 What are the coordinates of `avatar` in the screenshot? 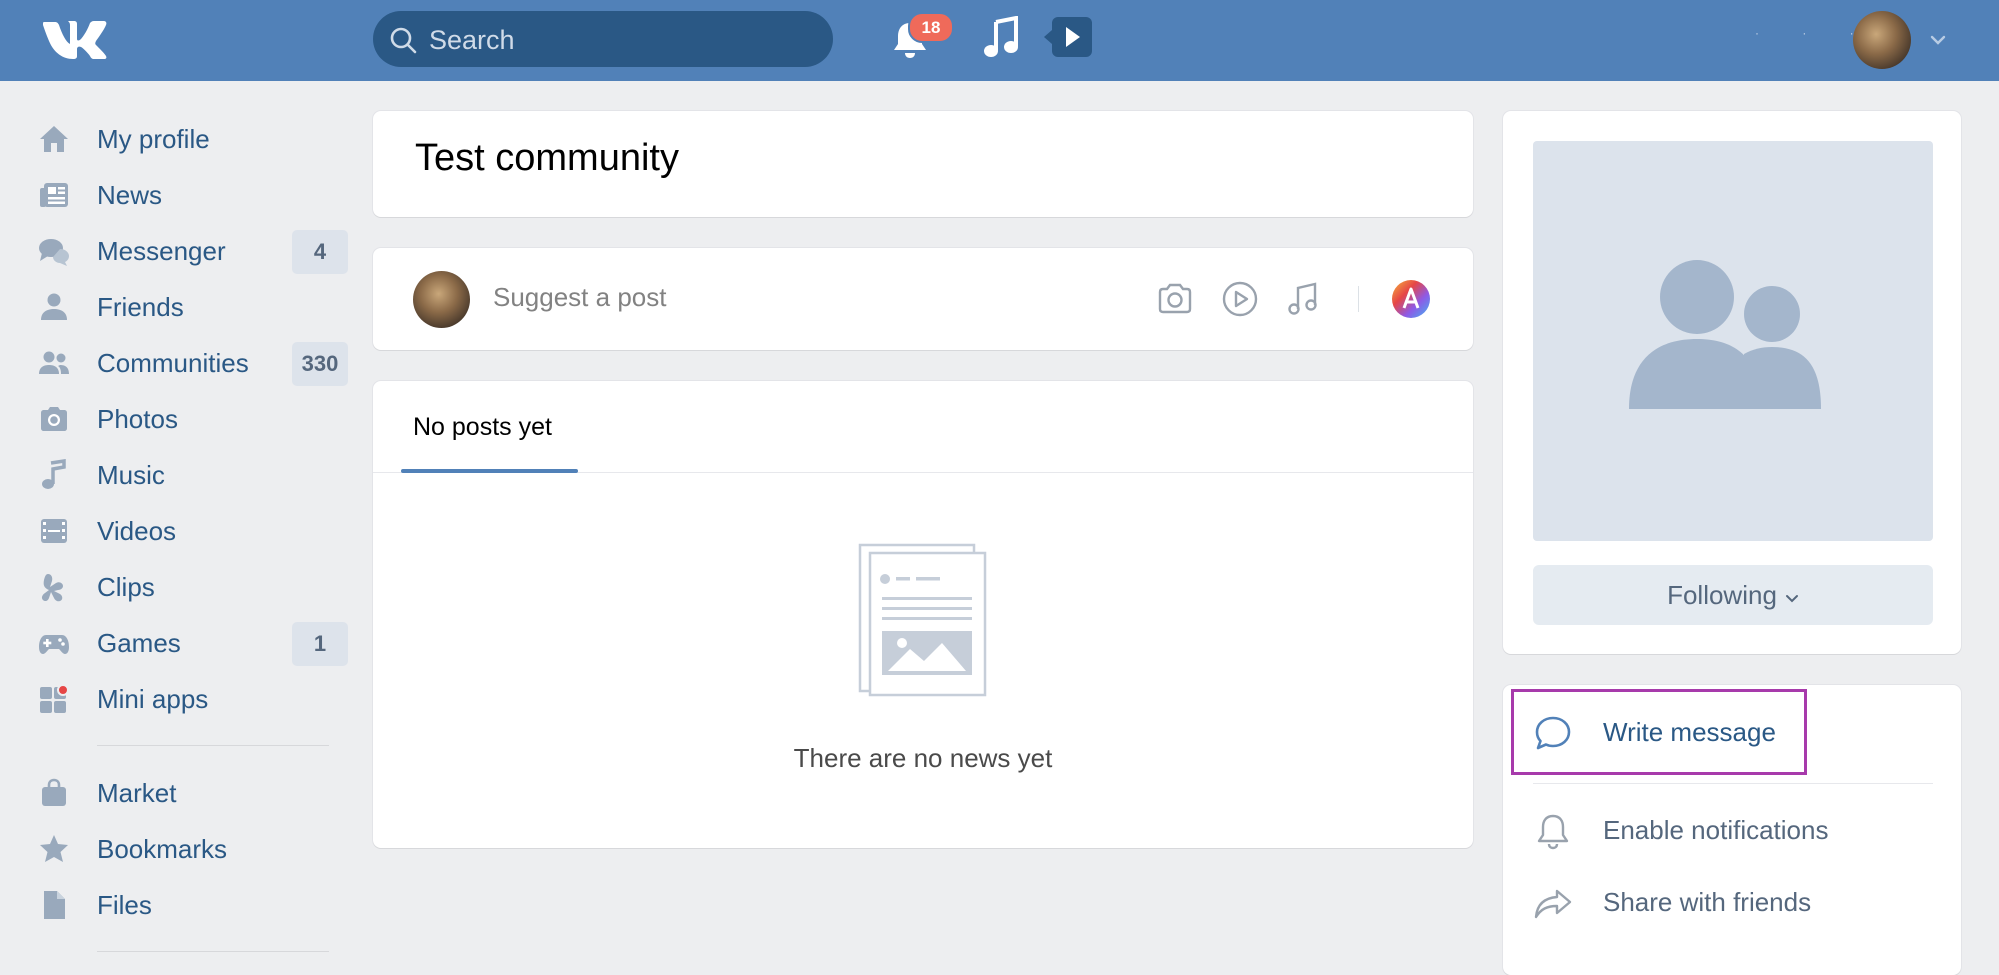 It's located at (441, 299).